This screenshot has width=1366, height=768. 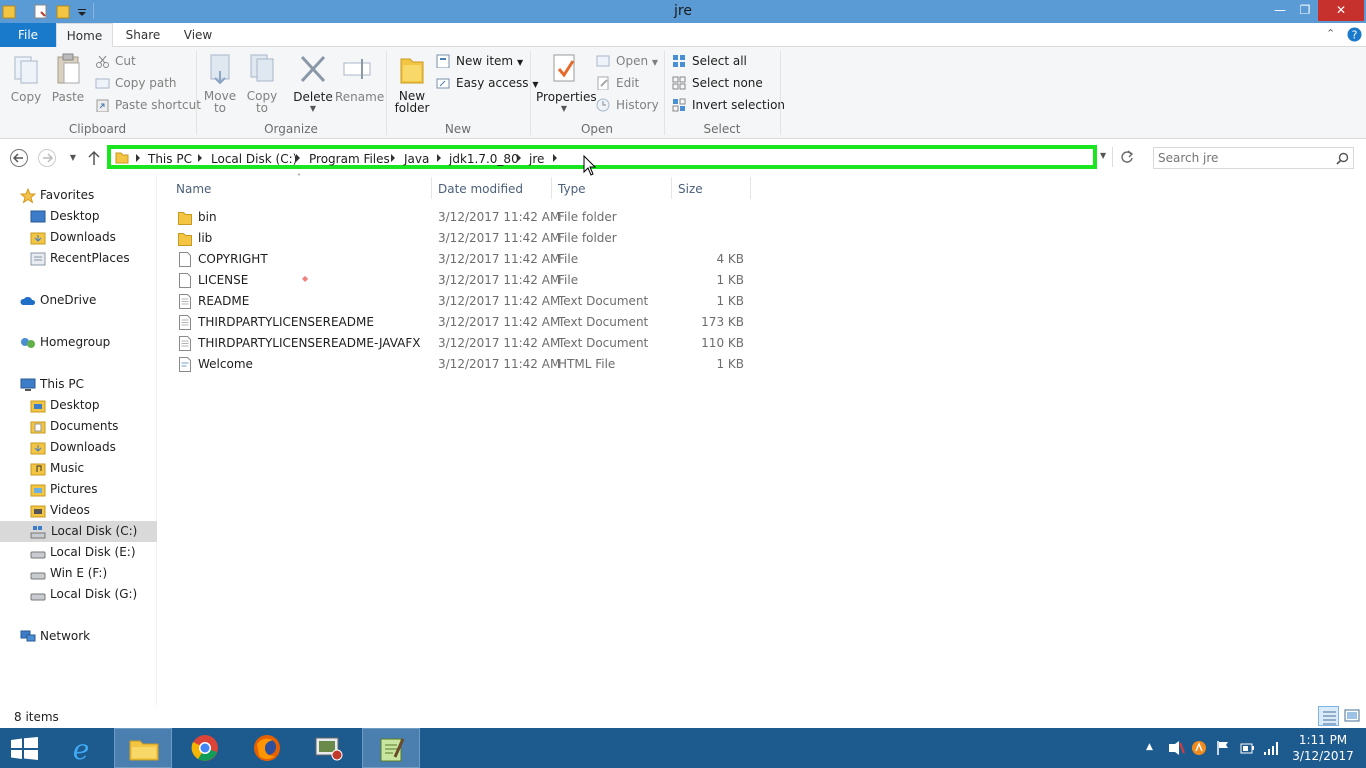 What do you see at coordinates (462, 280) in the screenshot?
I see `file-row-license: LICENSE 3/12/2017 11:42 AM File 1 KB` at bounding box center [462, 280].